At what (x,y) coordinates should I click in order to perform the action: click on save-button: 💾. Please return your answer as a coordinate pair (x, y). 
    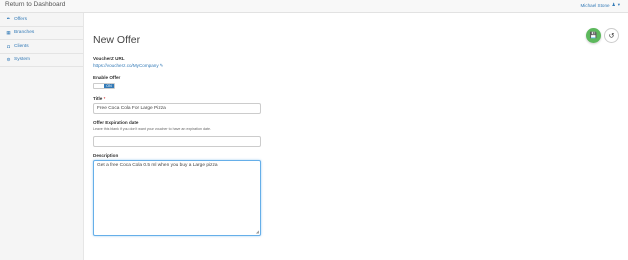
    Looking at the image, I should click on (593, 35).